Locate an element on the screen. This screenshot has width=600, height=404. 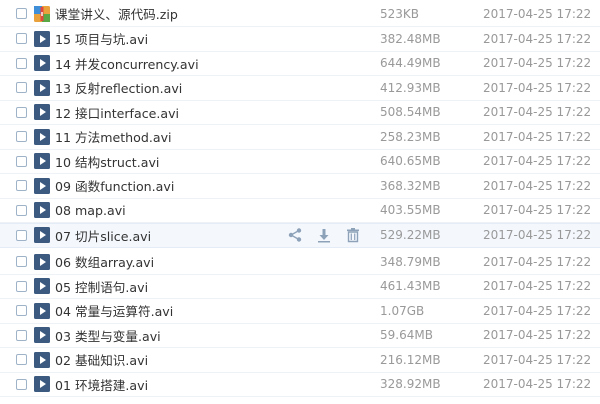
file-name: 13 反射reflection.avi is located at coordinates (118, 87).